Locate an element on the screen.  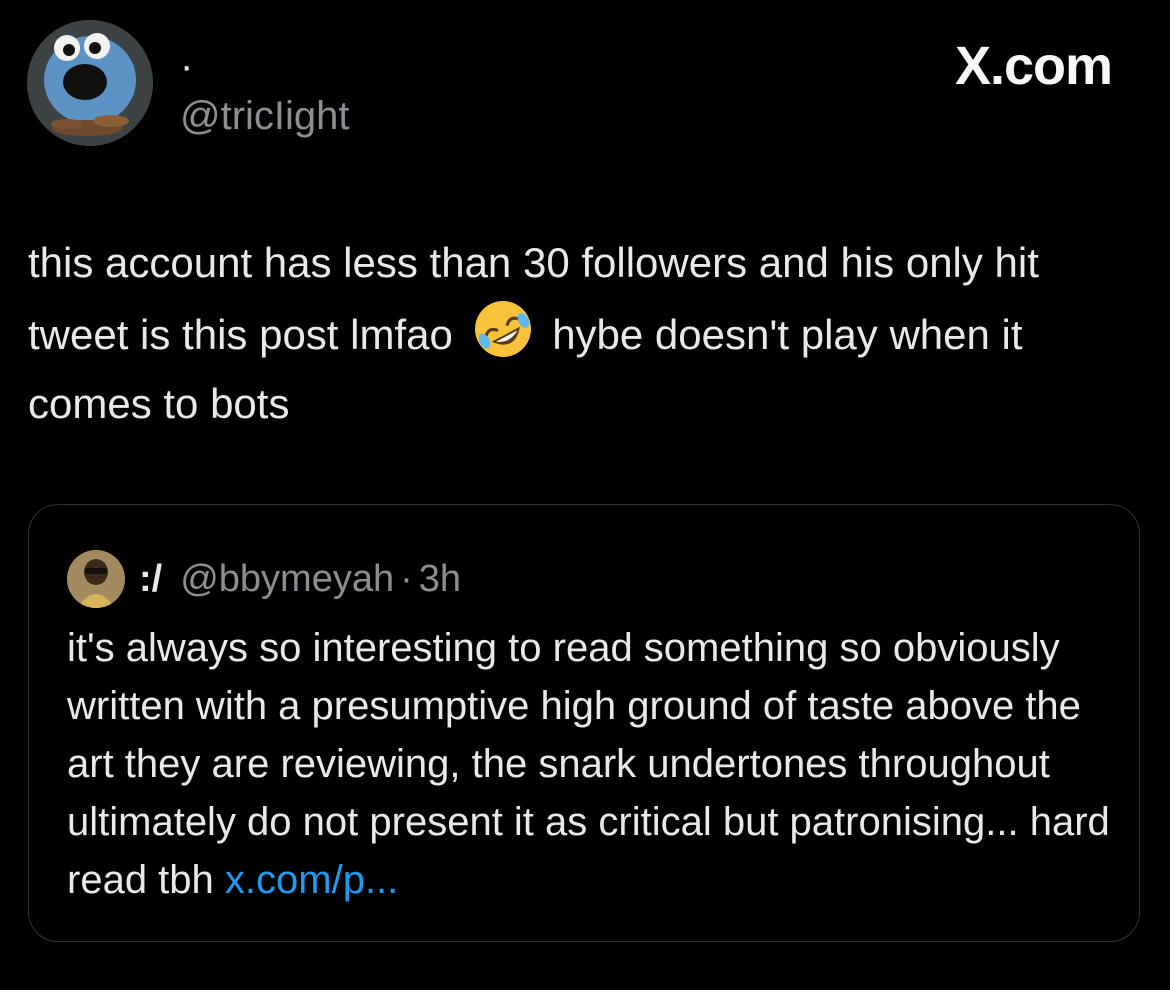
quoted-author-avatar is located at coordinates (96, 579).